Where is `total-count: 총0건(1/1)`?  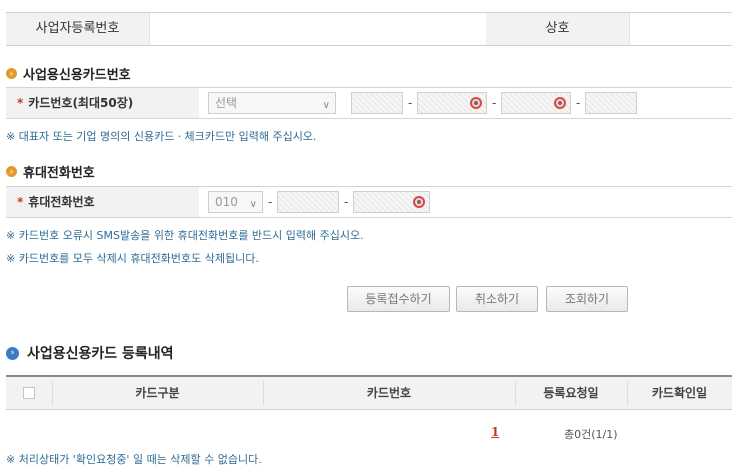 total-count: 총0건(1/1) is located at coordinates (591, 434).